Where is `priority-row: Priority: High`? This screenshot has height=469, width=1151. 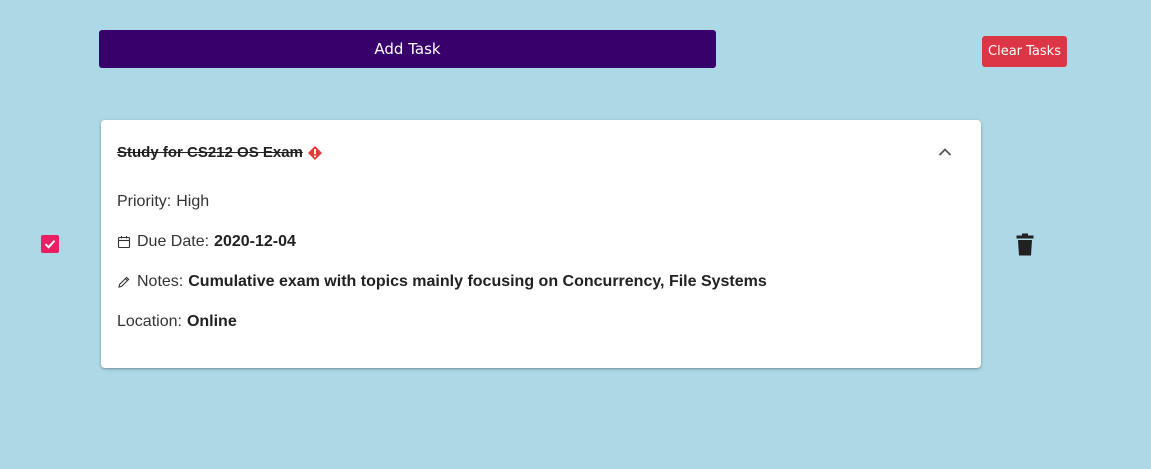
priority-row: Priority: High is located at coordinates (163, 202).